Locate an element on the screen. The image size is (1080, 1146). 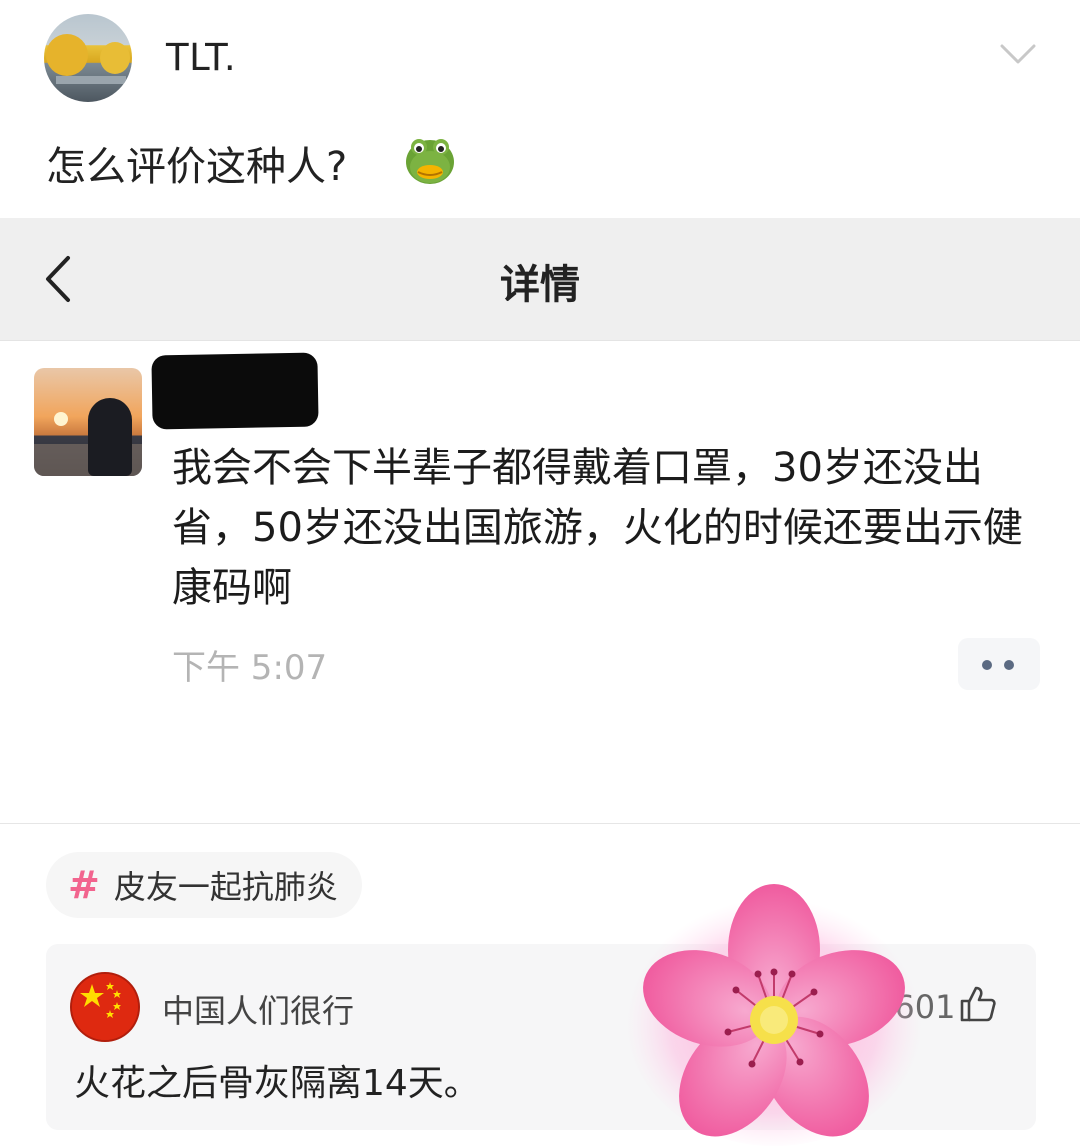
topic-label: 皮友一起抗肺炎 is located at coordinates (225, 887).